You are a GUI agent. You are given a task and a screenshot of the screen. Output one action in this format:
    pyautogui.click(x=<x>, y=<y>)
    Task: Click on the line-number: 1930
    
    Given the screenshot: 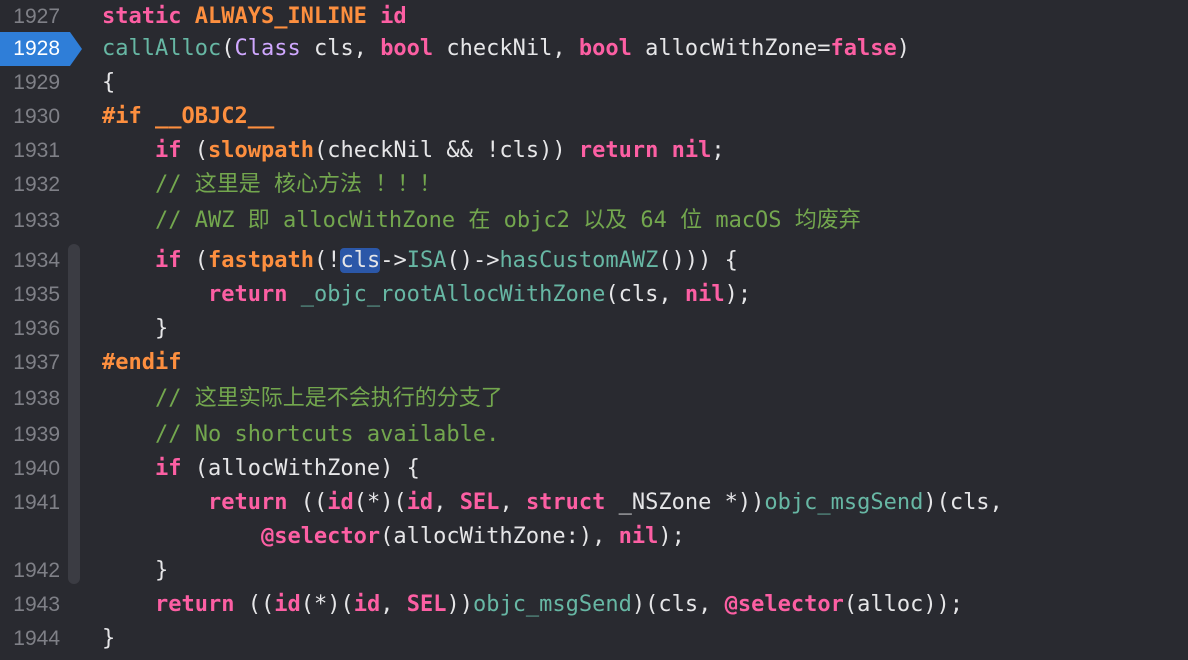 What is the action you would take?
    pyautogui.click(x=30, y=117)
    